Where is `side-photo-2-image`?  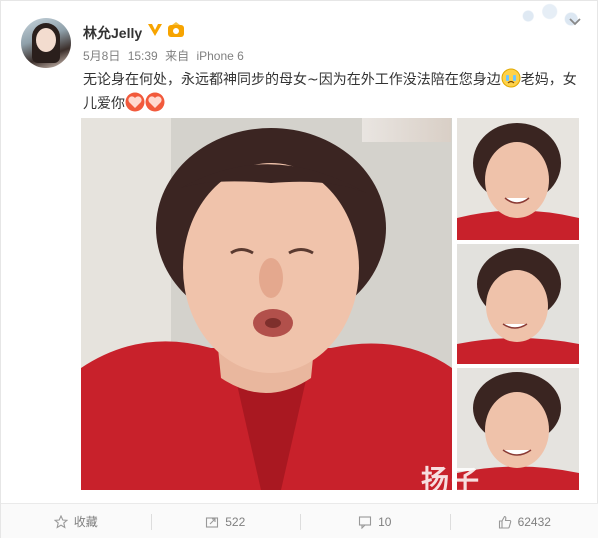 side-photo-2-image is located at coordinates (518, 304).